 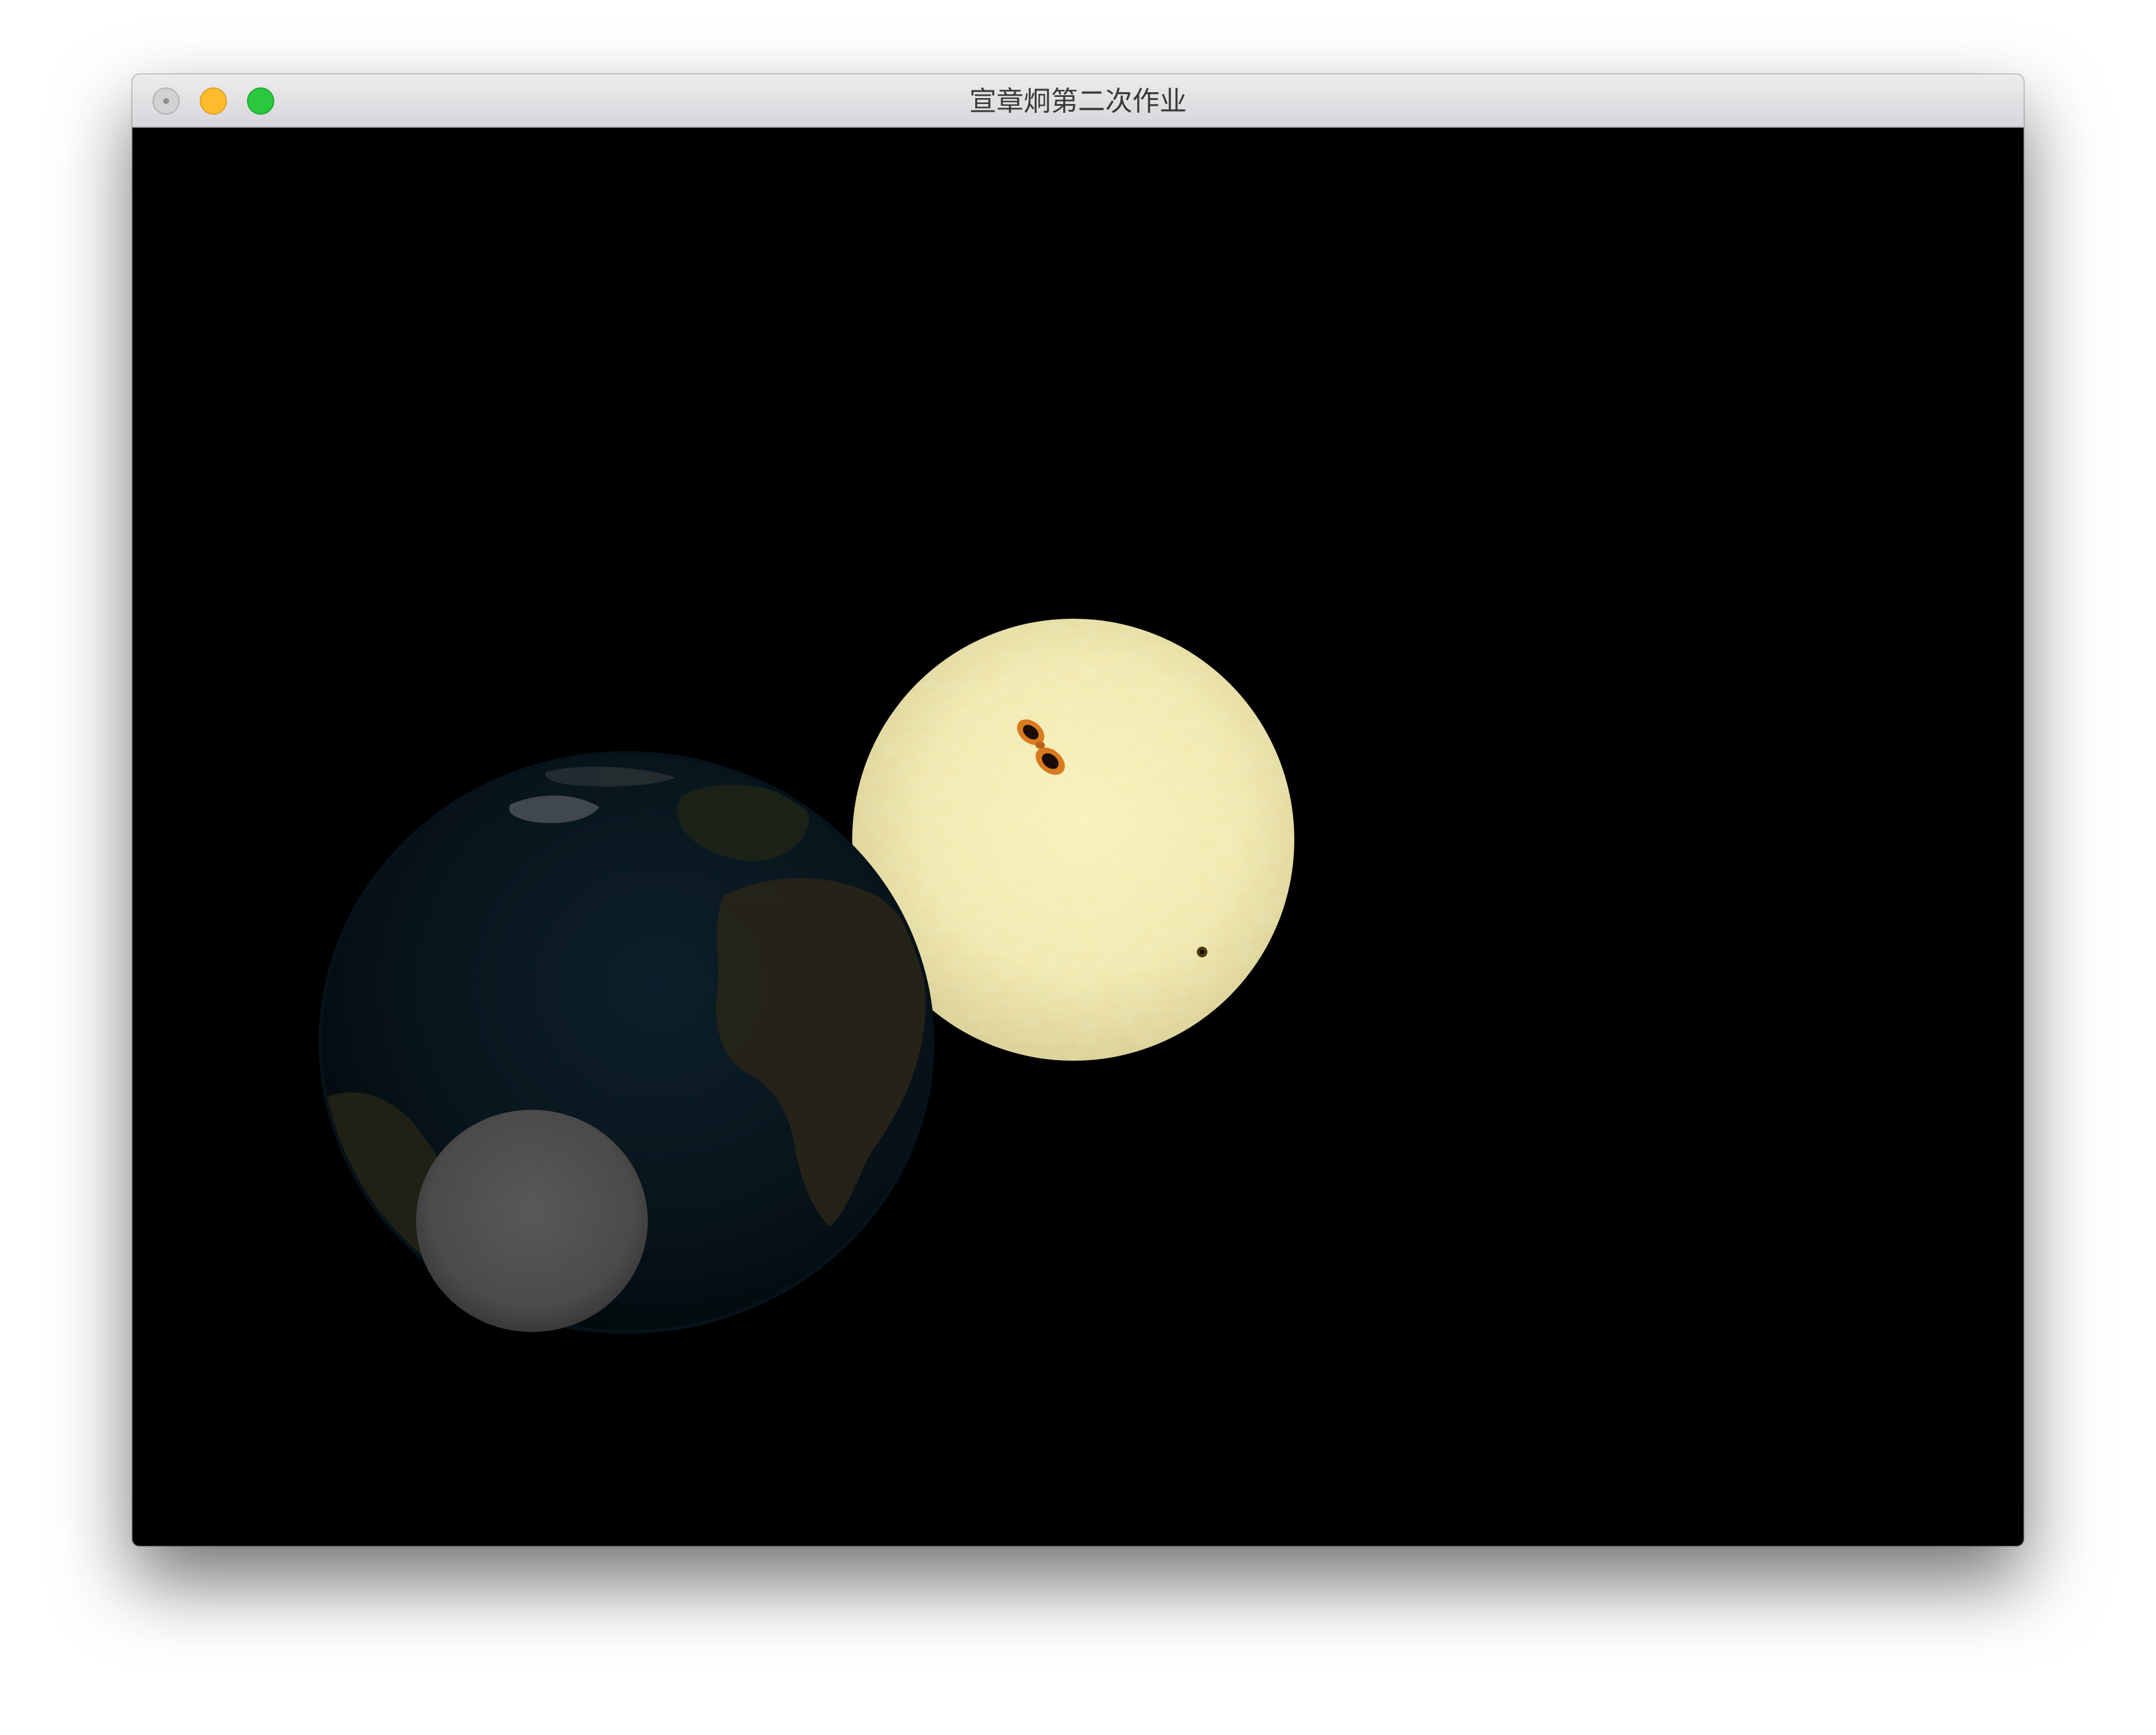 I want to click on title-bar: 宣章炯第二次作业, so click(x=1078, y=101).